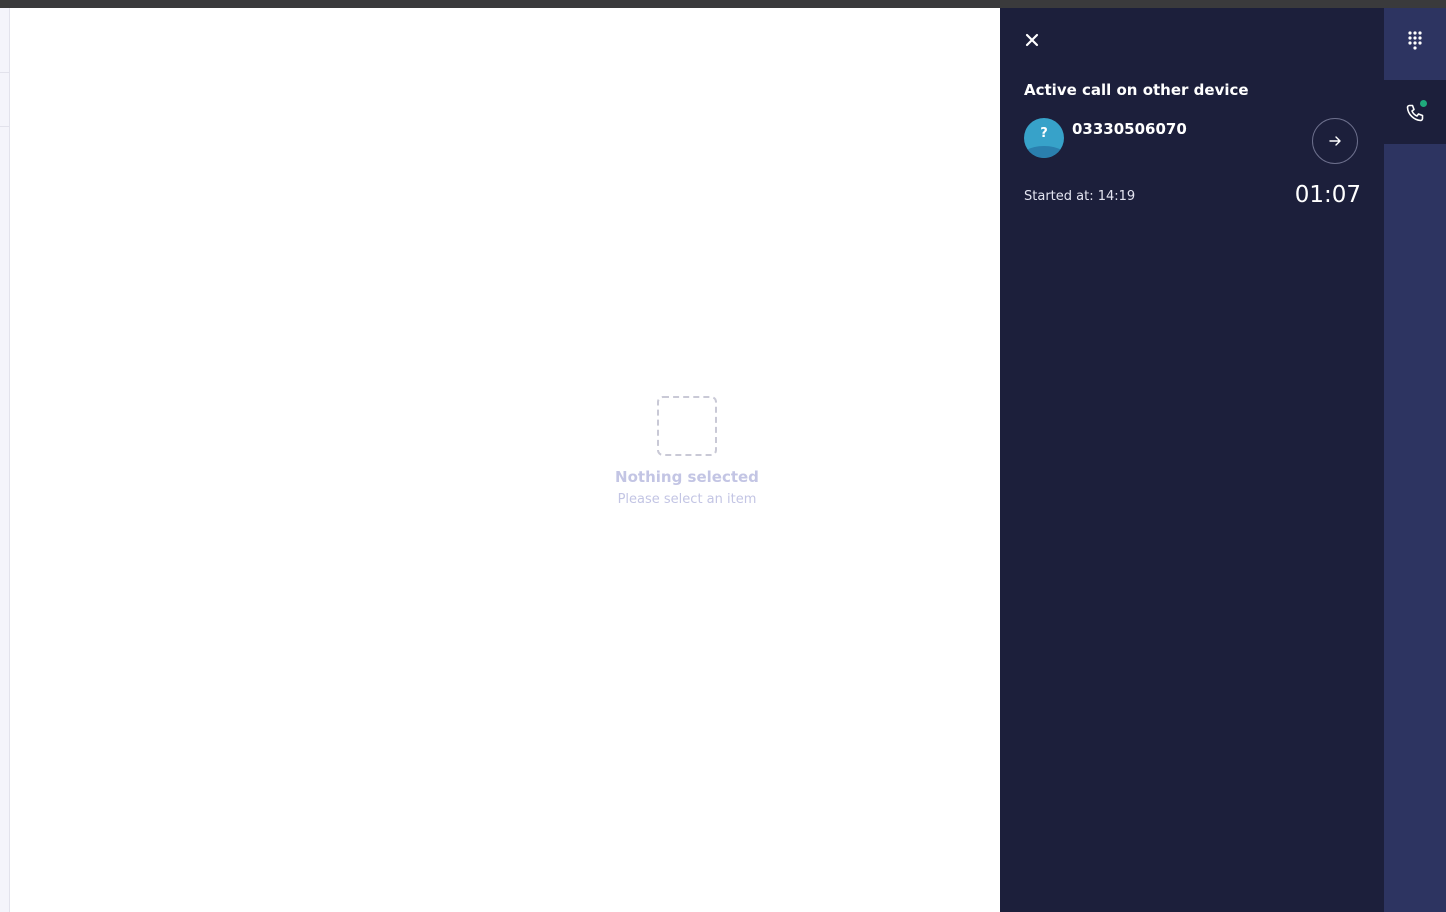  Describe the element at coordinates (687, 477) in the screenshot. I see `empty-state-title: Nothing selected` at that location.